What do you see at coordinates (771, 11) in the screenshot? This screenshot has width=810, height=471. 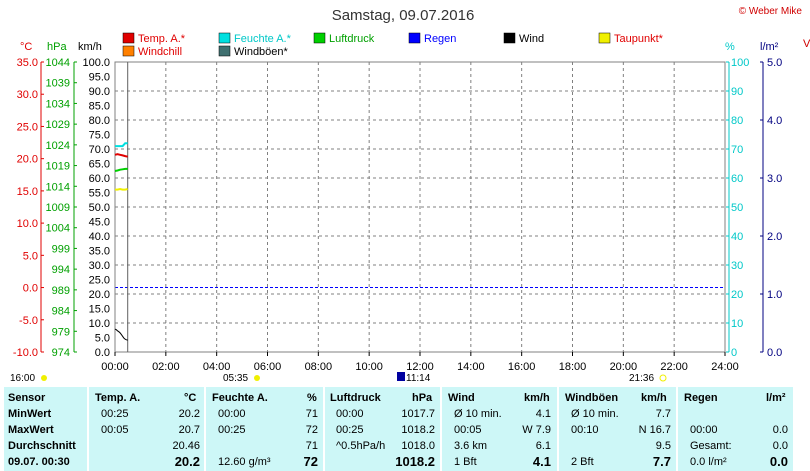 I see `copyright-label: © Weber Mike` at bounding box center [771, 11].